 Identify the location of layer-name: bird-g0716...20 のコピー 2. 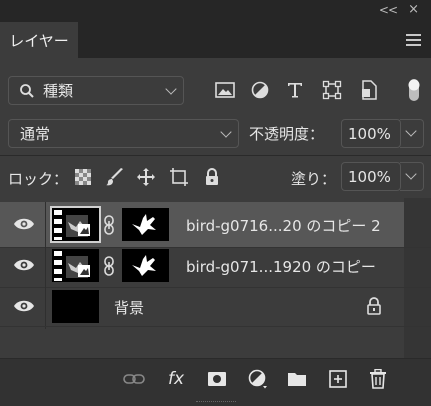
(283, 225).